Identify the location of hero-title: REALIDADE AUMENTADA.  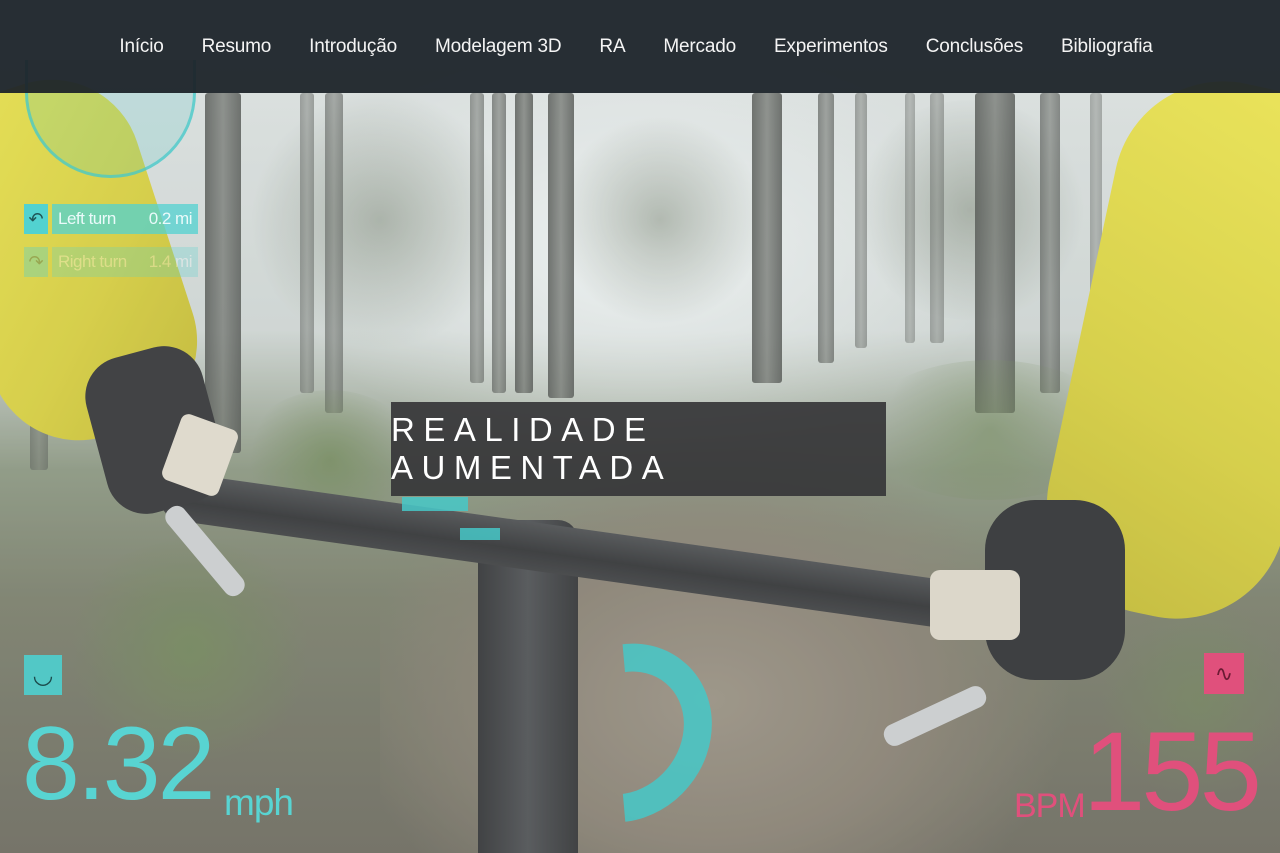
(532, 448).